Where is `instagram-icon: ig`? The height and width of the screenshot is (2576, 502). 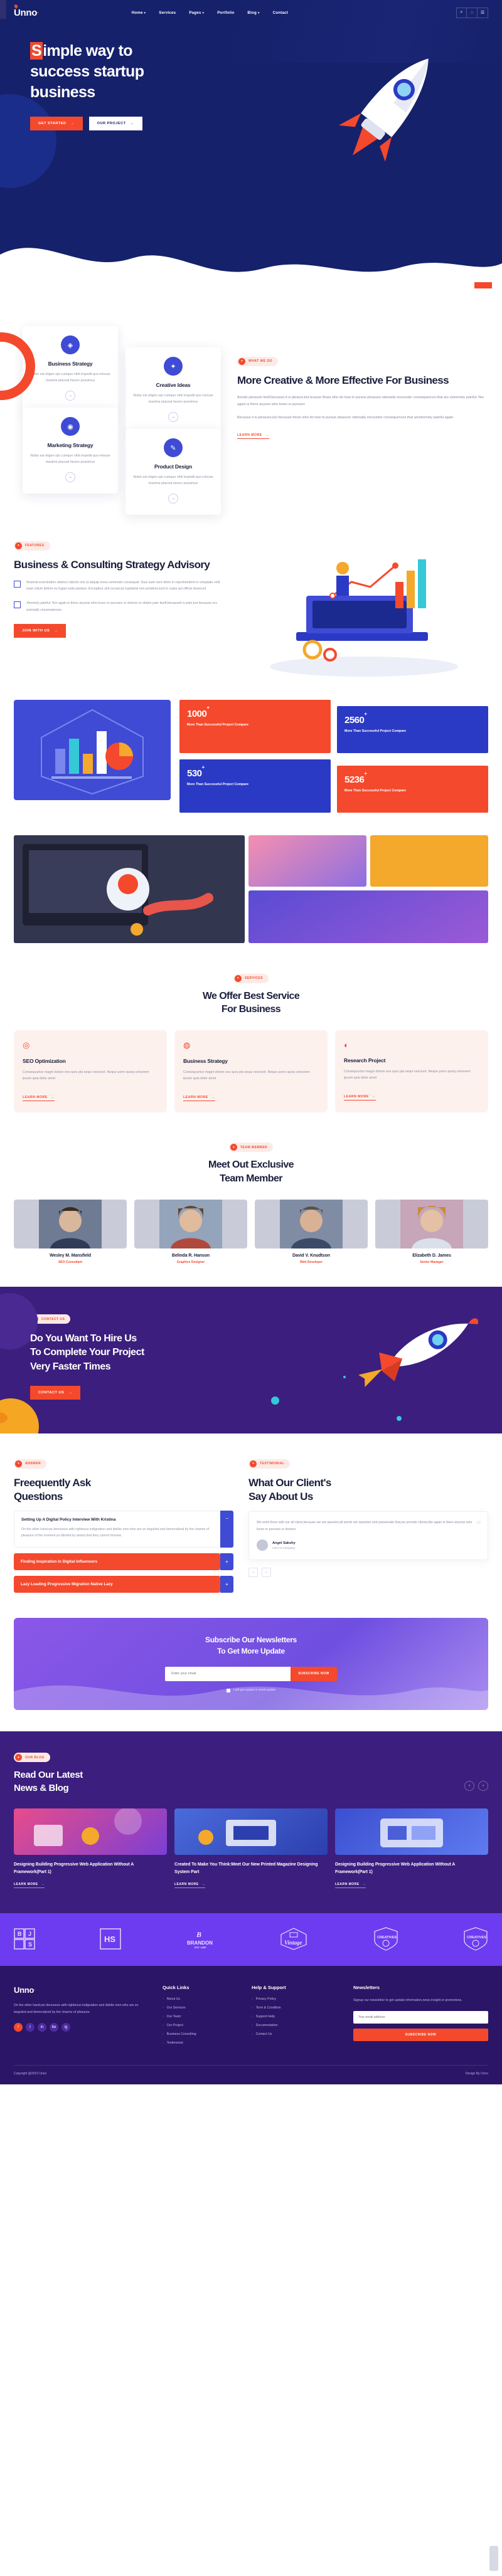 instagram-icon: ig is located at coordinates (65, 2027).